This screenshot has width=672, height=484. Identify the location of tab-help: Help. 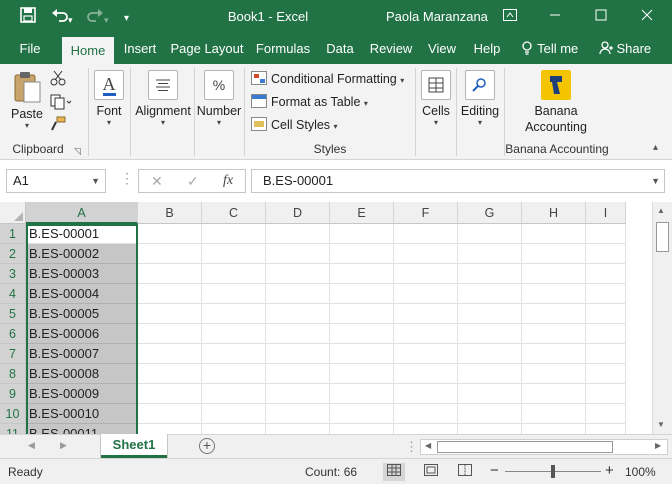
(487, 49).